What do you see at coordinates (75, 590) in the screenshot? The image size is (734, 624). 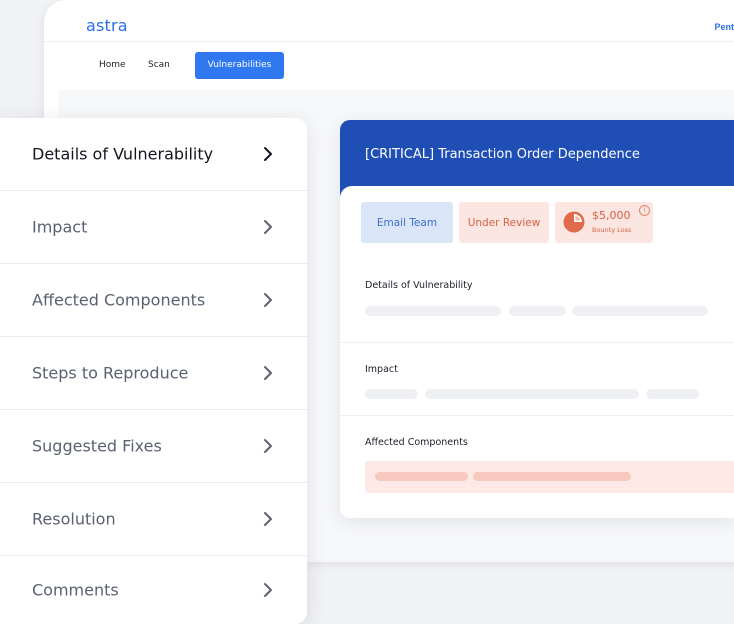 I see `sidebar-item-label: Comments` at bounding box center [75, 590].